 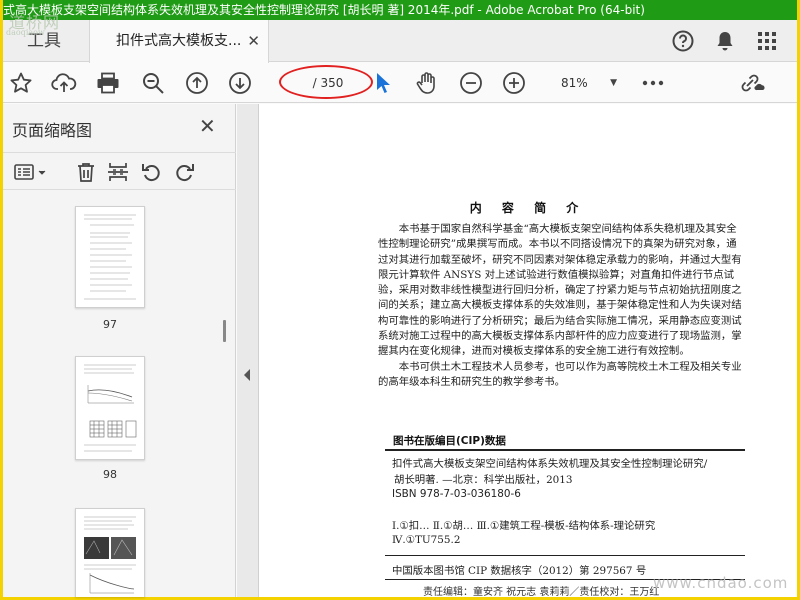 I want to click on more-options-icon, so click(x=653, y=83).